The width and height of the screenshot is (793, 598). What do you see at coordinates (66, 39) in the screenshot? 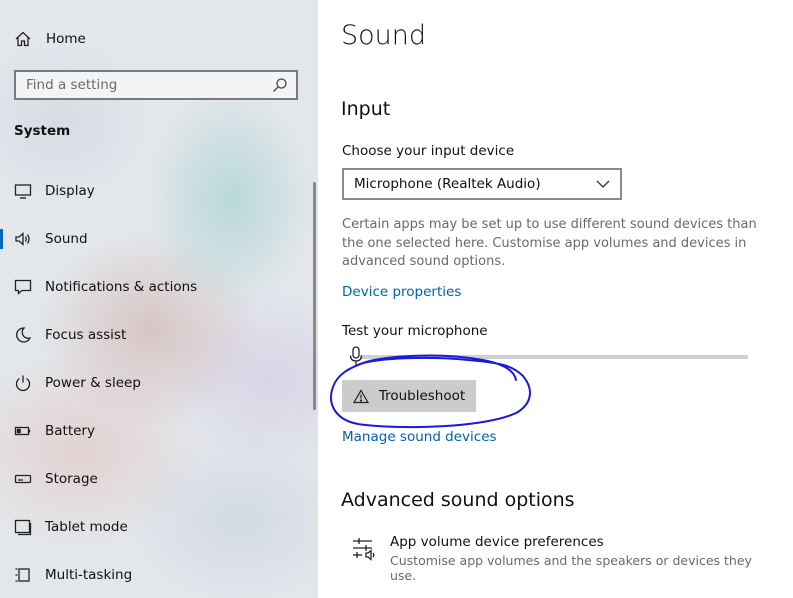
I see `home-label: Home` at bounding box center [66, 39].